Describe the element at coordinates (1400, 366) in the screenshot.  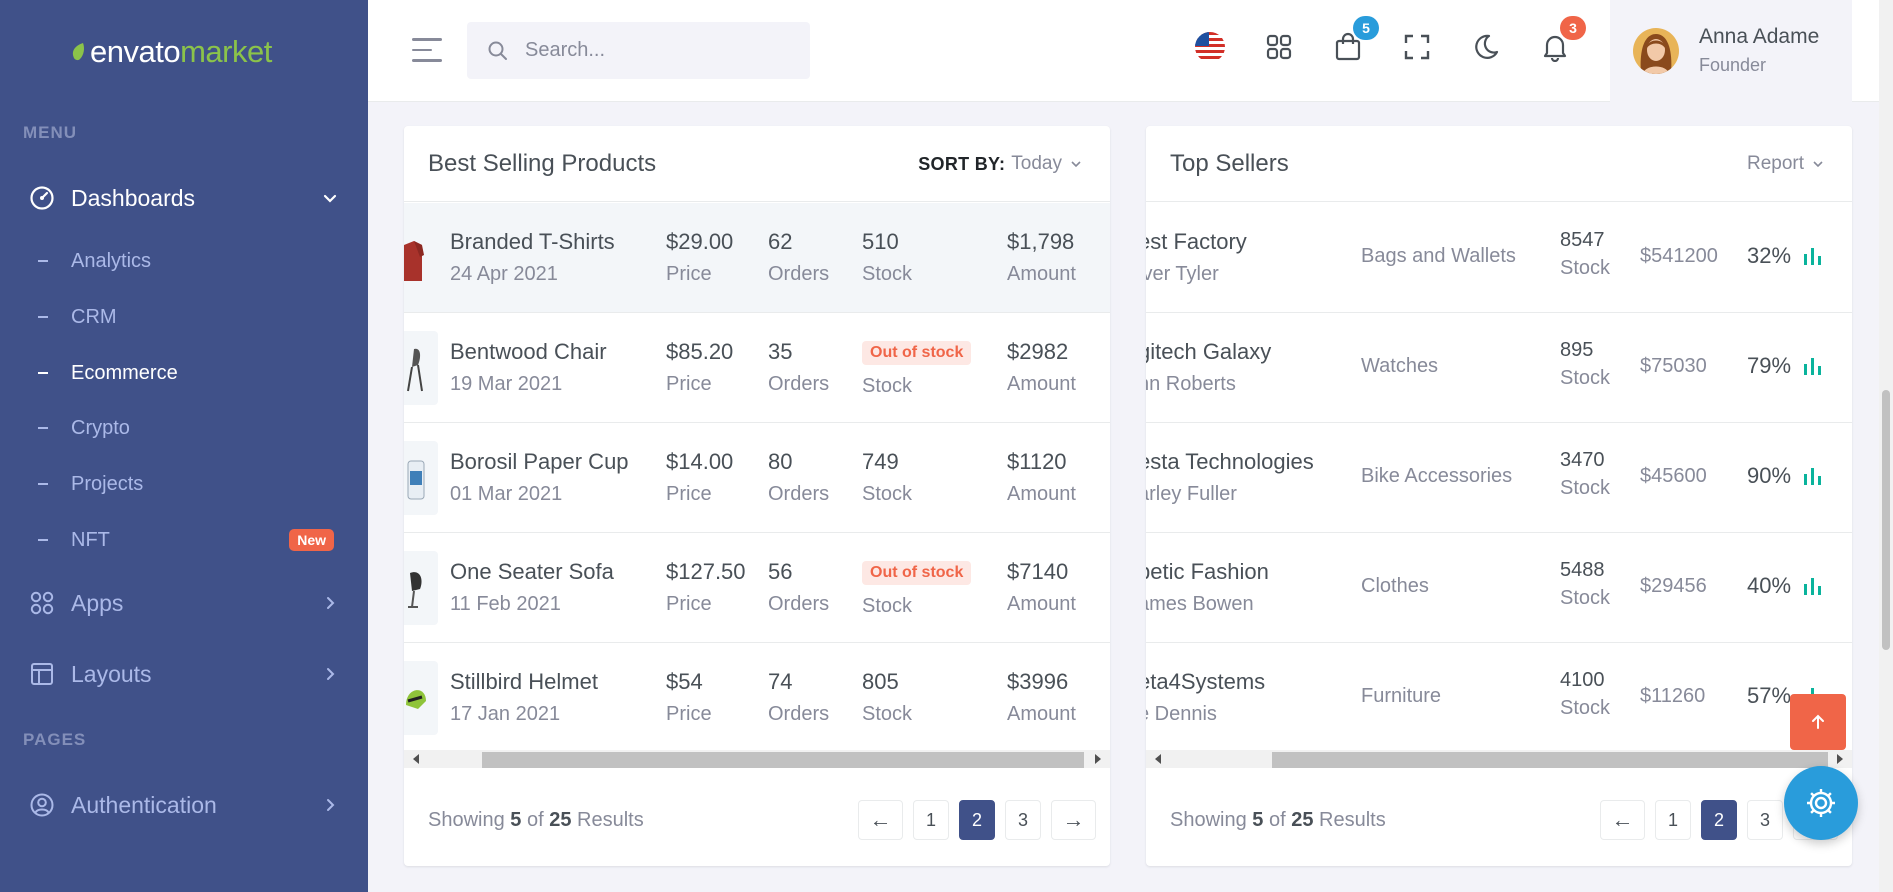
I see `seller-category: Watches` at that location.